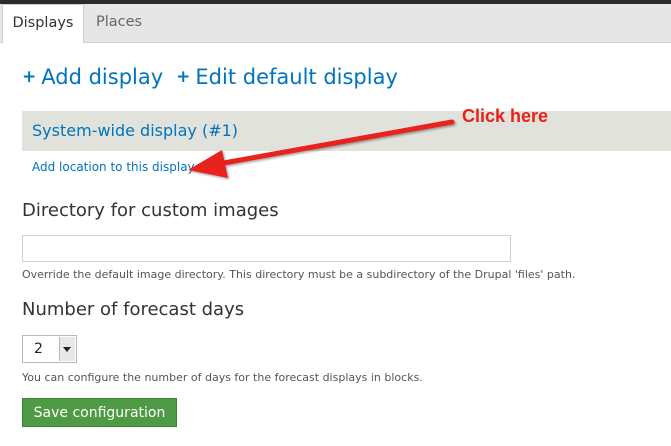  What do you see at coordinates (266, 248) in the screenshot?
I see `directory-input` at bounding box center [266, 248].